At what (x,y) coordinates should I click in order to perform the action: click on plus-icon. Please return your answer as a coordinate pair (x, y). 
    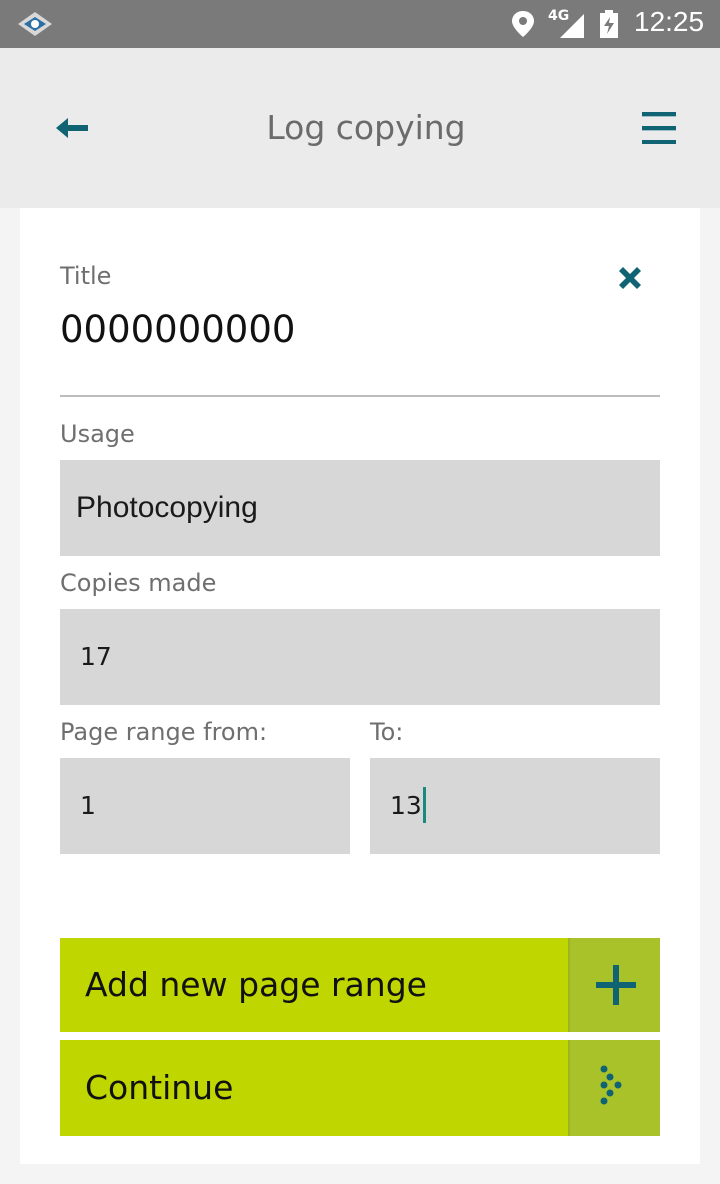
    Looking at the image, I should click on (616, 985).